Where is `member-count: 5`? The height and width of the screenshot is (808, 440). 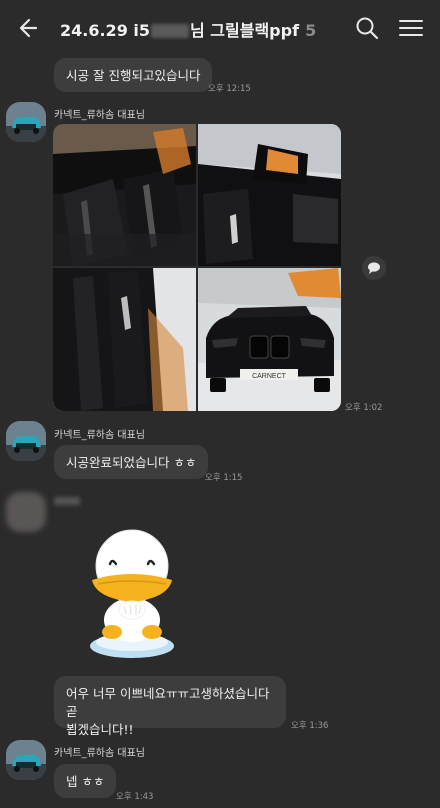
member-count: 5 is located at coordinates (311, 30).